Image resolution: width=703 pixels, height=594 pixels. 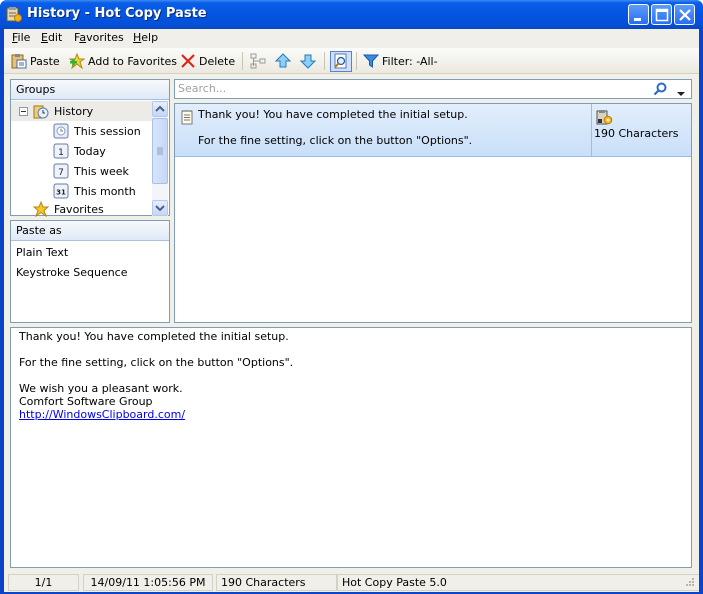 I want to click on tree-view-button, so click(x=259, y=61).